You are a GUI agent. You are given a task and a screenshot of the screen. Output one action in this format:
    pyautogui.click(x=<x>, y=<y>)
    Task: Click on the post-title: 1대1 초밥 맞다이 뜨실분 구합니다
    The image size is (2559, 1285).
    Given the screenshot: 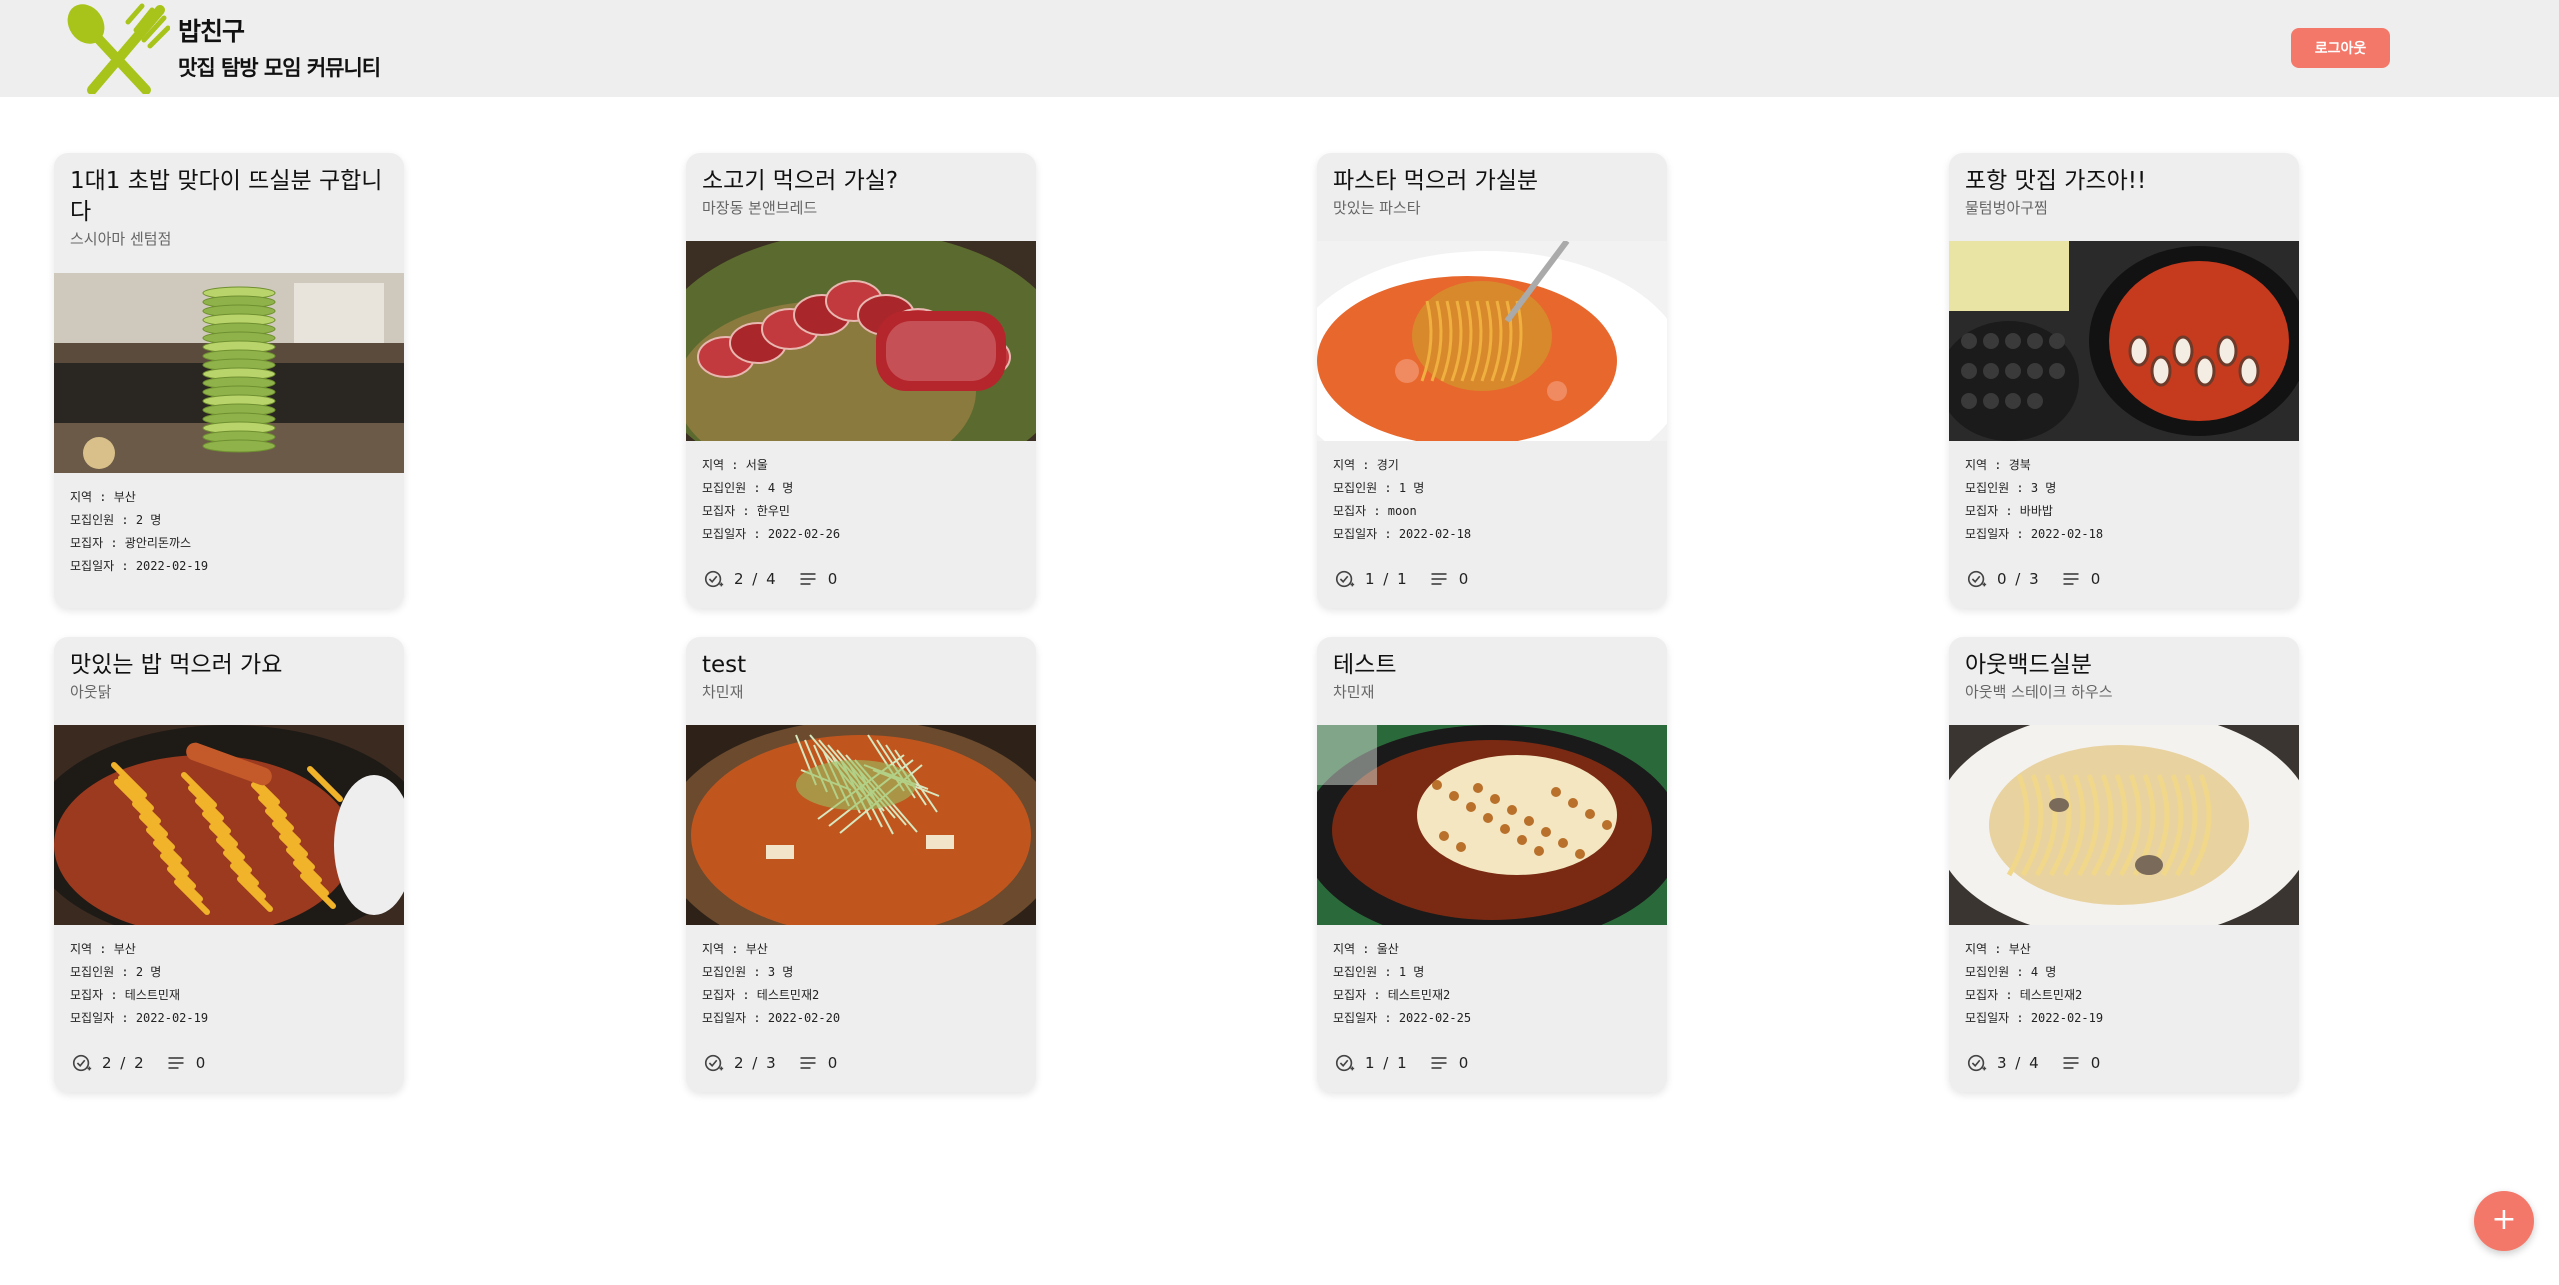 What is the action you would take?
    pyautogui.click(x=226, y=196)
    